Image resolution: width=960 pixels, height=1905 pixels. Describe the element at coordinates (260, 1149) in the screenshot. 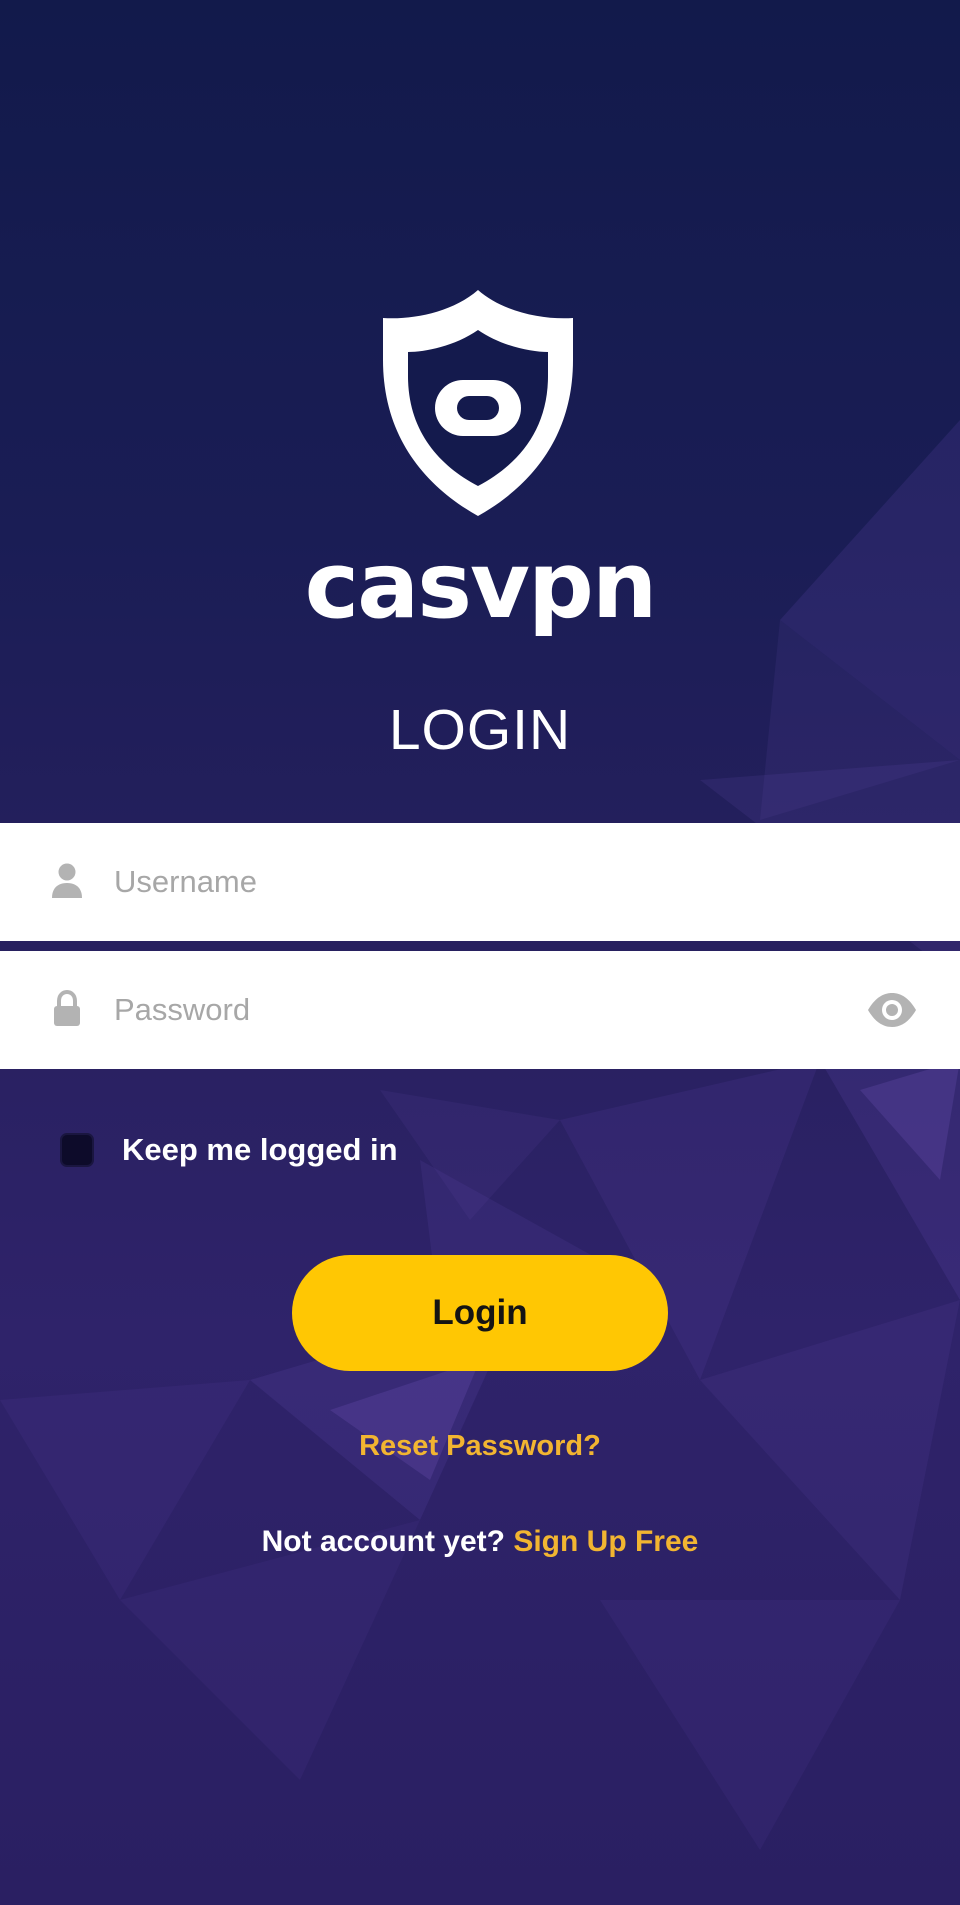

I see `keep-logged-in-label: Keep me logged in` at that location.